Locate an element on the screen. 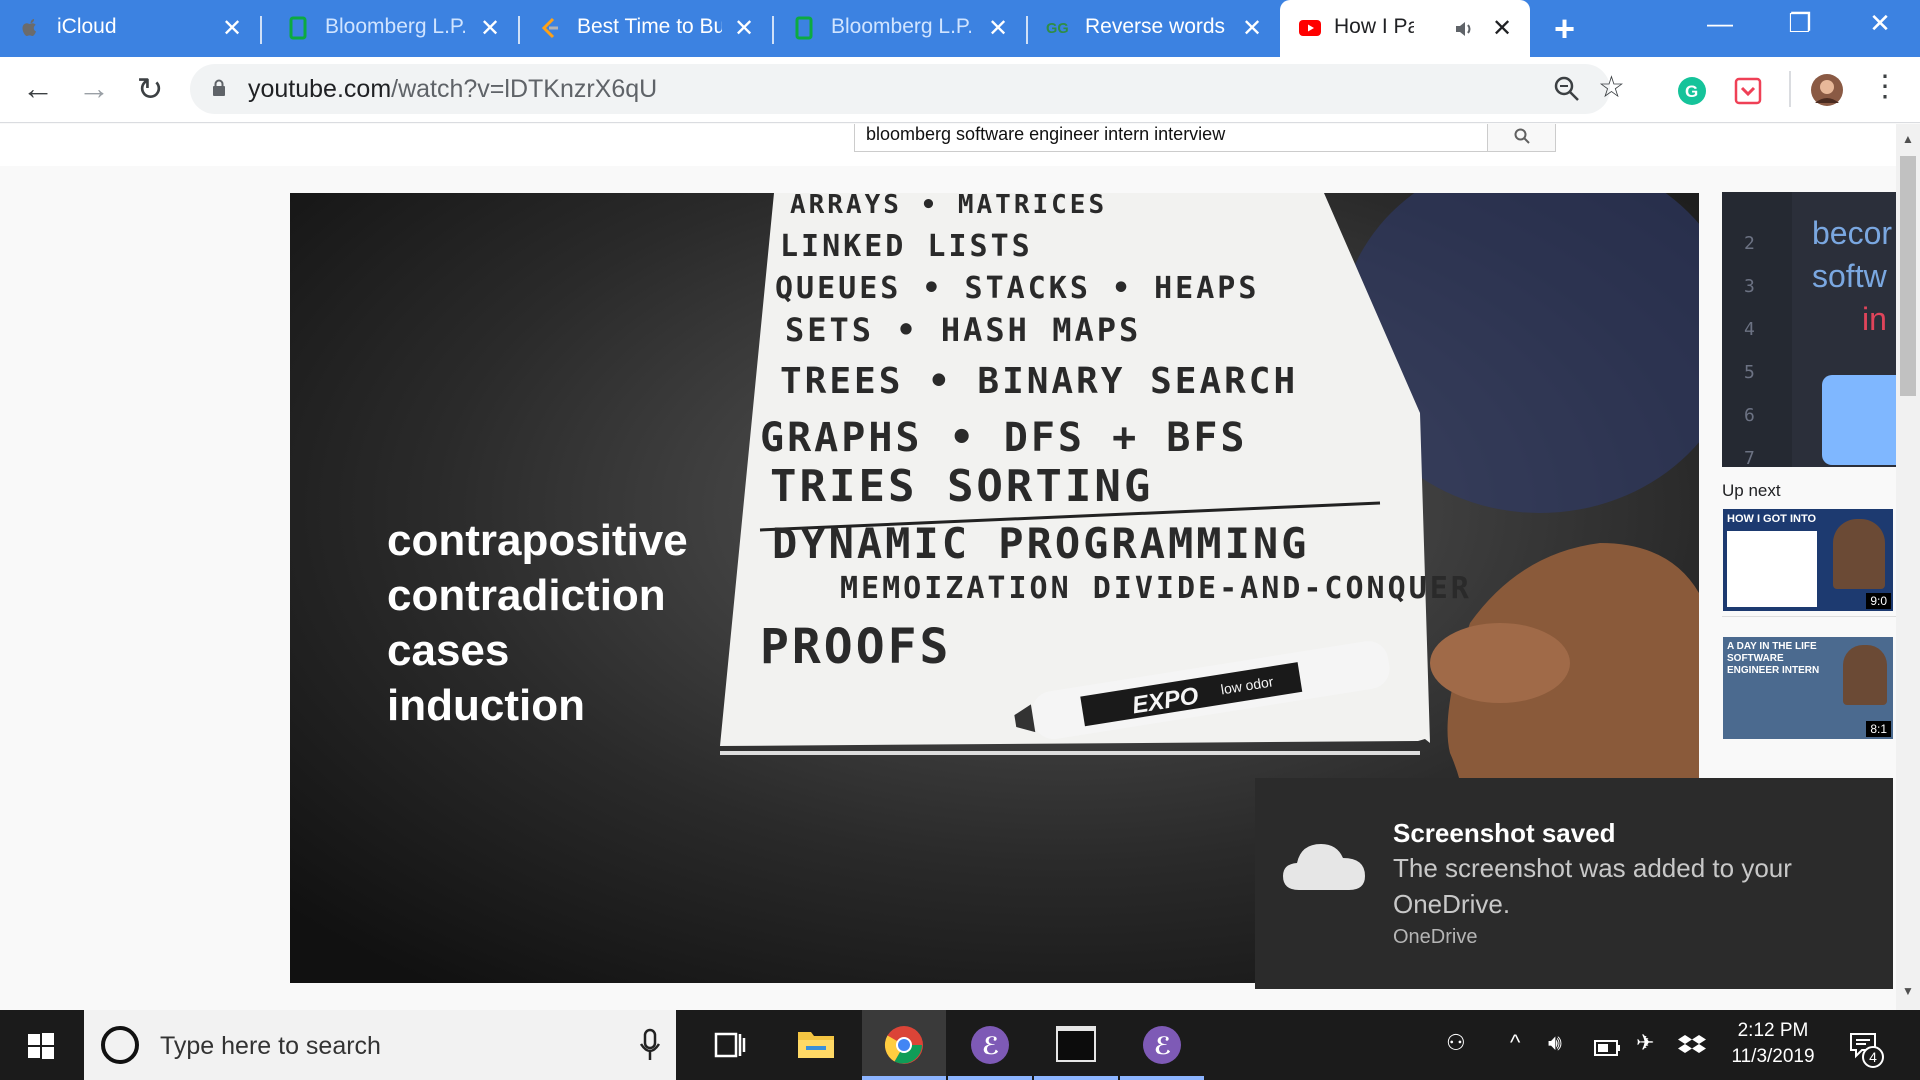 The width and height of the screenshot is (1920, 1080). thumb-text: becor softw in is located at coordinates (1852, 276).